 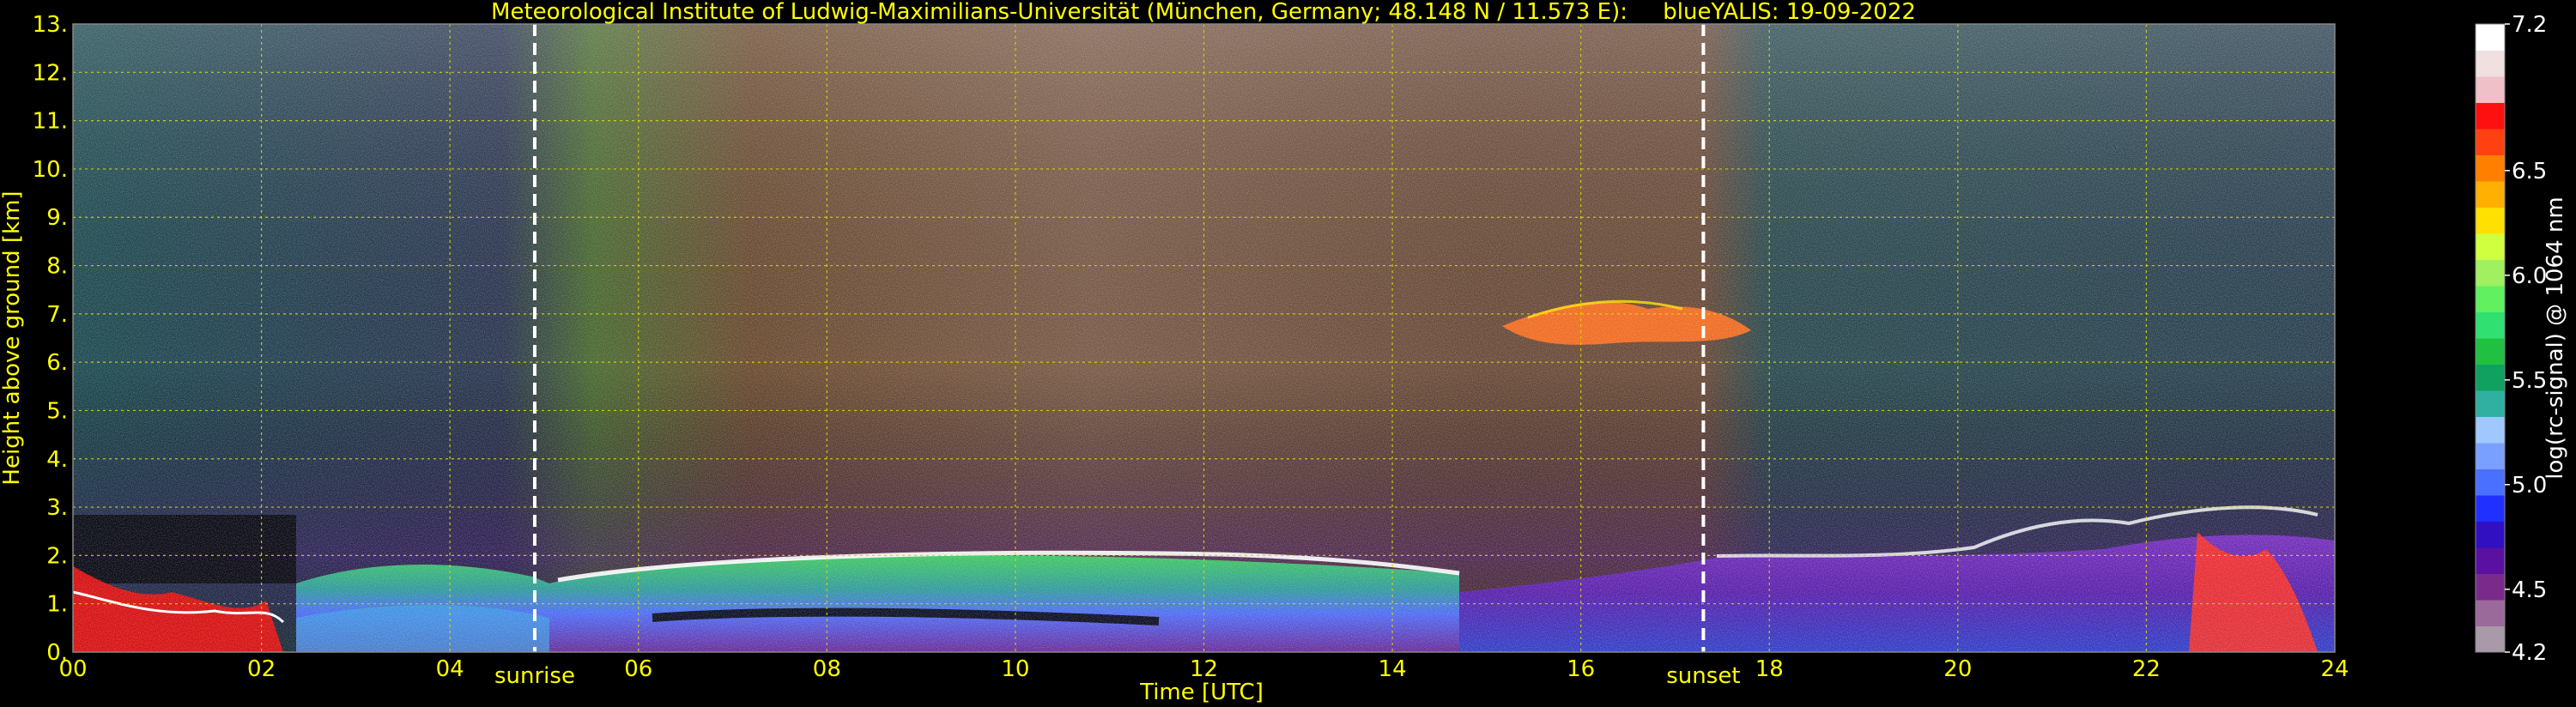 I want to click on colorbar-tick-label: 7.2, so click(x=2529, y=25).